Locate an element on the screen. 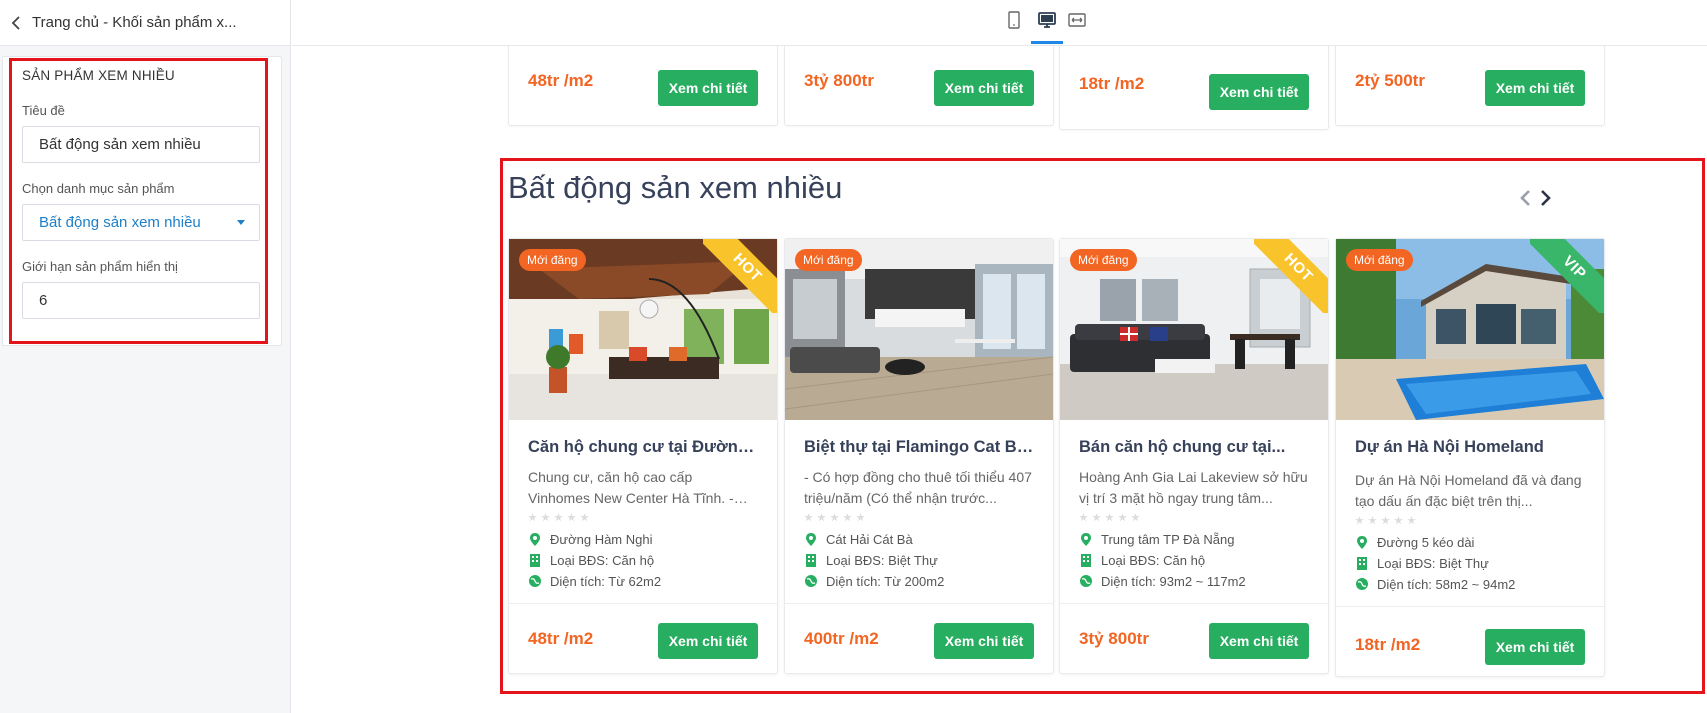 This screenshot has height=713, width=1707. prev-card: 2tỷ 500tr Xem chi tiết is located at coordinates (1470, 86).